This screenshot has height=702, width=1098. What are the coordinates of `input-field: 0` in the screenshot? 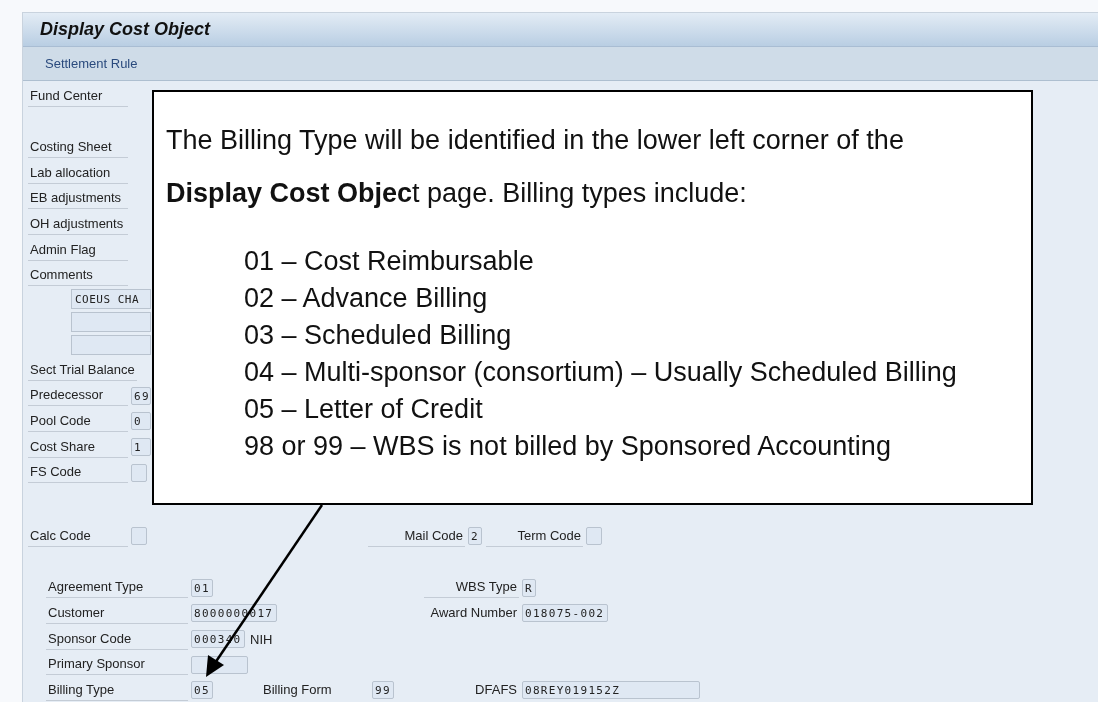 It's located at (141, 421).